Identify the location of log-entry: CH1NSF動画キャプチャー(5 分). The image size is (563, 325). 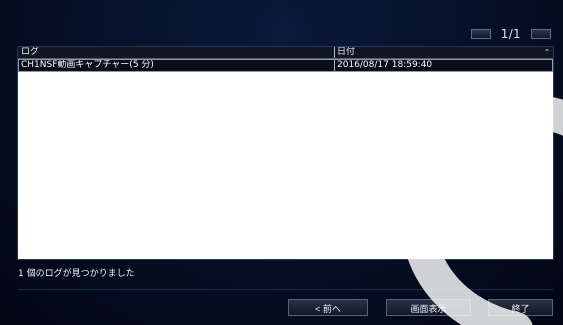
(87, 65).